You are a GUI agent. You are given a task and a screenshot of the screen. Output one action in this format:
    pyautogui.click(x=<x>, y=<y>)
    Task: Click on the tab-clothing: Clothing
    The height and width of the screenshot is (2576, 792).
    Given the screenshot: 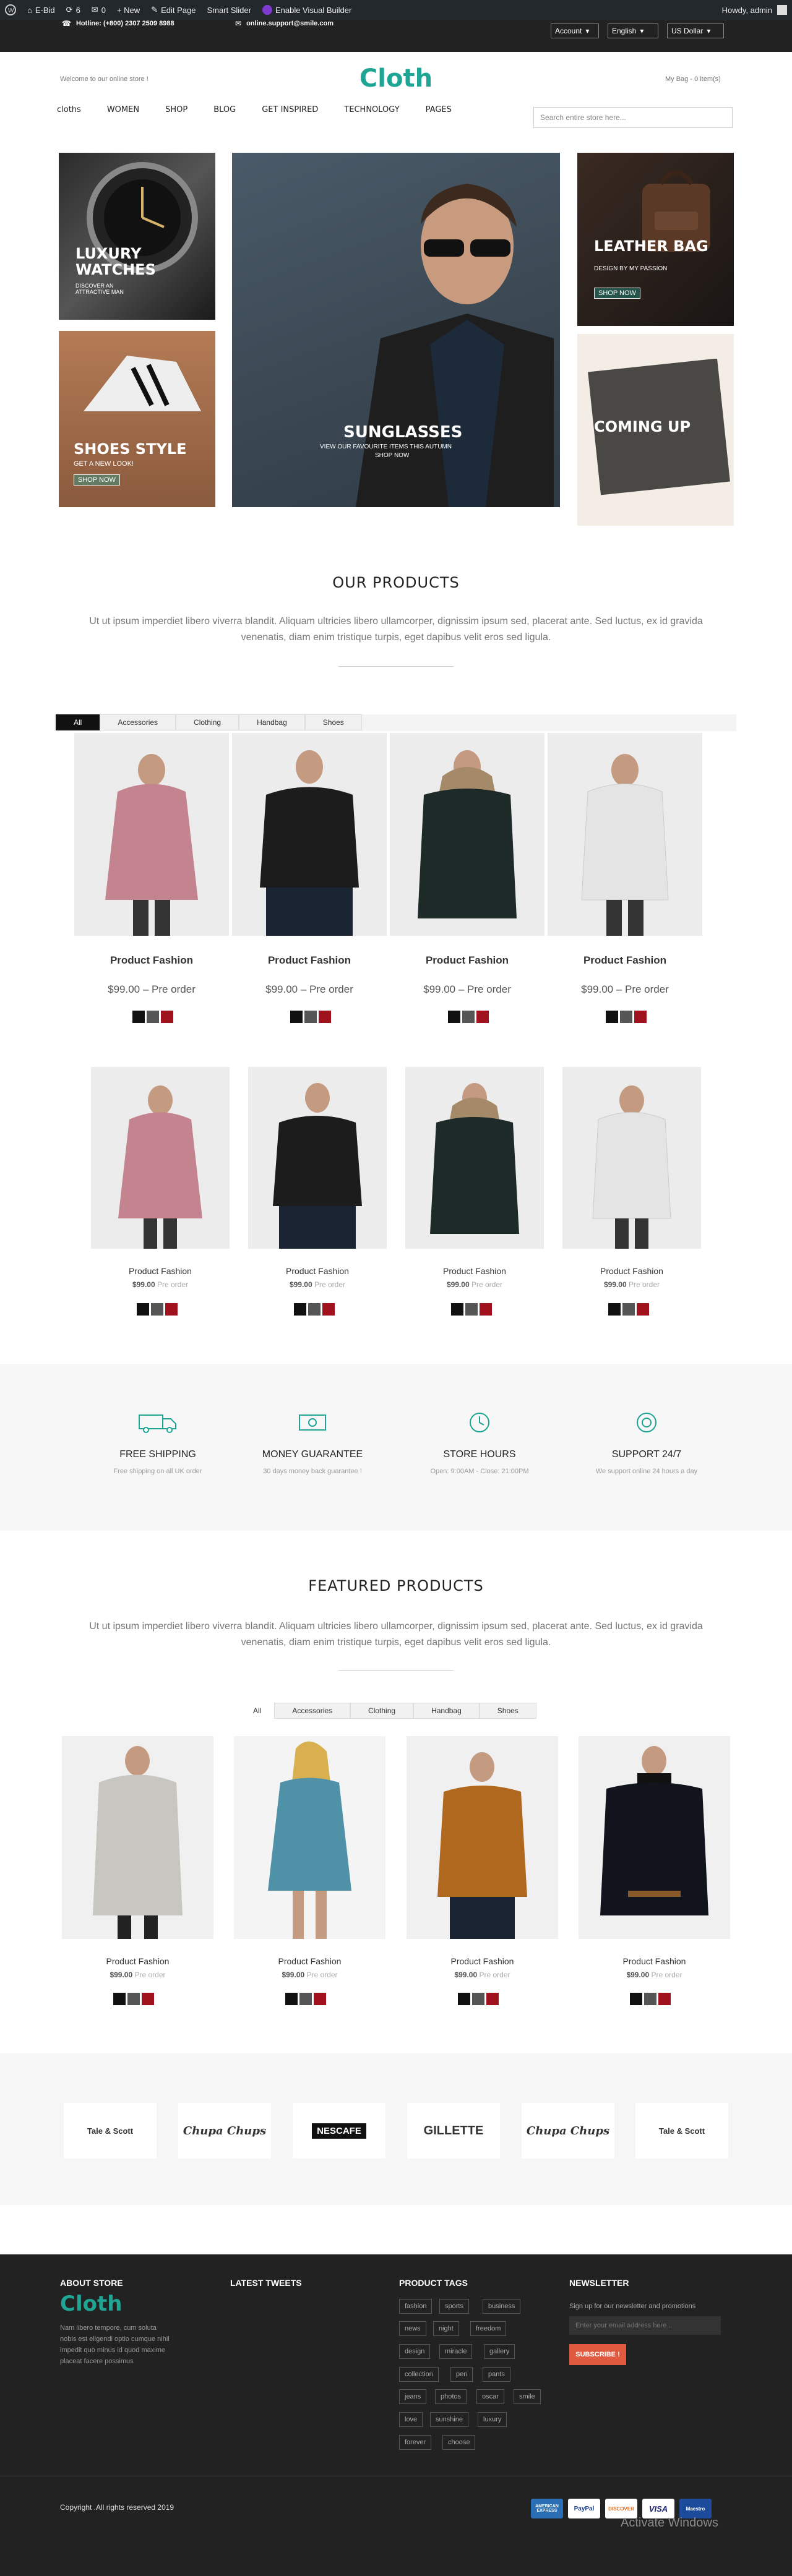 What is the action you would take?
    pyautogui.click(x=207, y=722)
    